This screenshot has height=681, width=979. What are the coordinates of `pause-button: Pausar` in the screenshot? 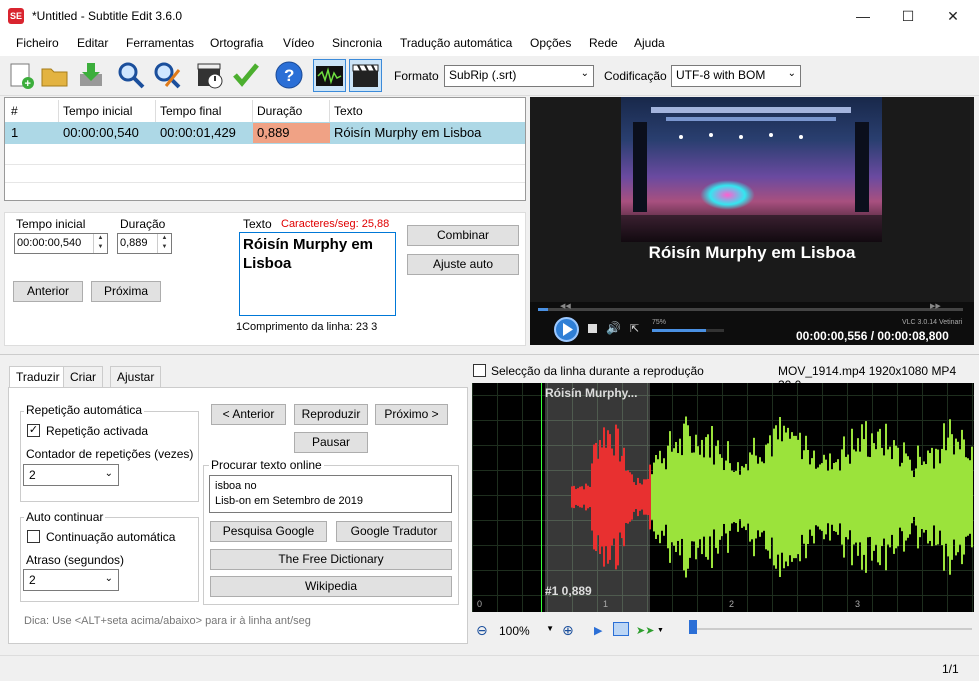 It's located at (331, 442).